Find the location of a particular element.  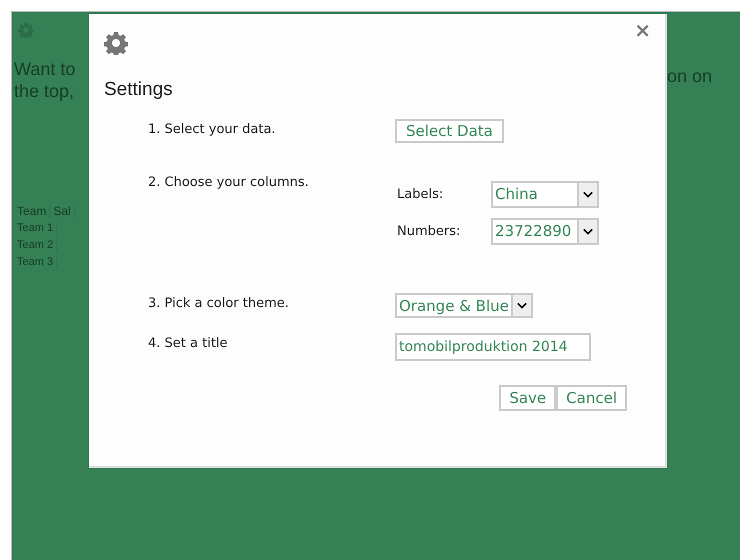

step-label: 4. Set a title is located at coordinates (188, 344).